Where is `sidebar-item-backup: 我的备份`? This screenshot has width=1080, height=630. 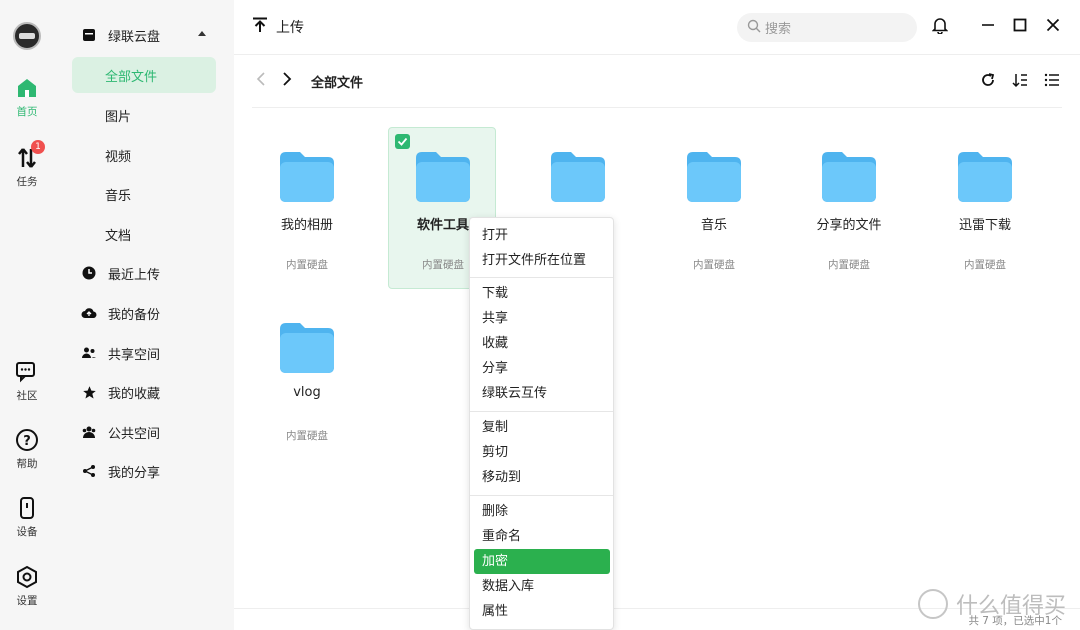
sidebar-item-backup: 我的备份 is located at coordinates (144, 313).